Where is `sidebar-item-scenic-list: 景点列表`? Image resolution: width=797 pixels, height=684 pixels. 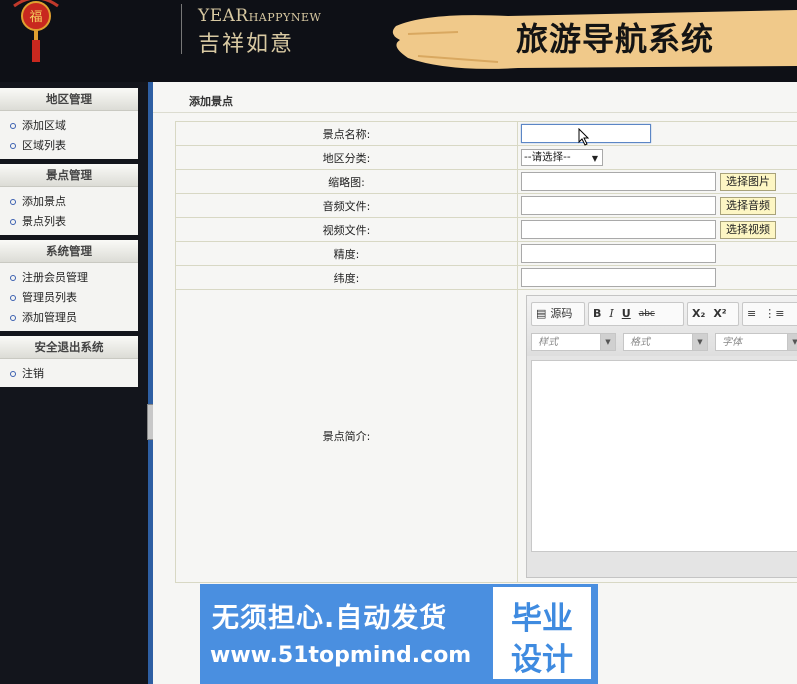 sidebar-item-scenic-list: 景点列表 is located at coordinates (69, 222).